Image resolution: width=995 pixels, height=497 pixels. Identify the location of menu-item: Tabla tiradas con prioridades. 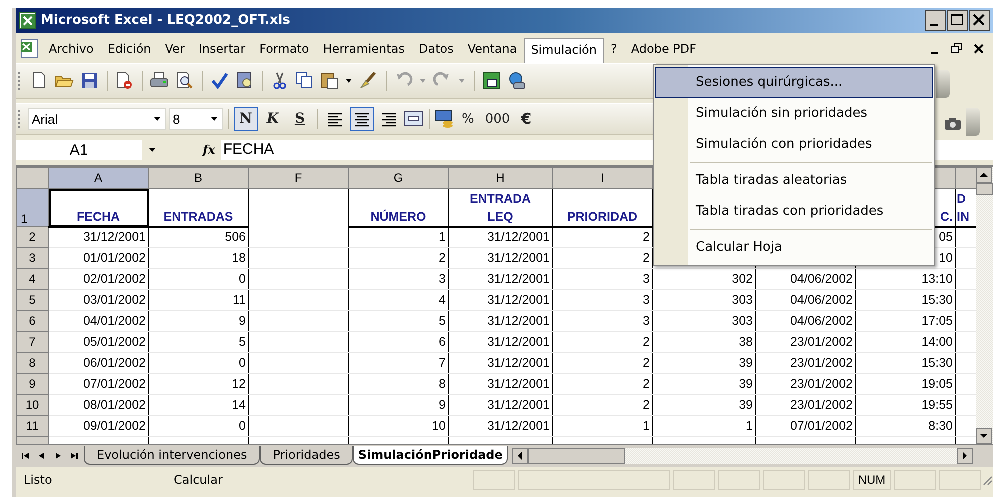
(794, 211).